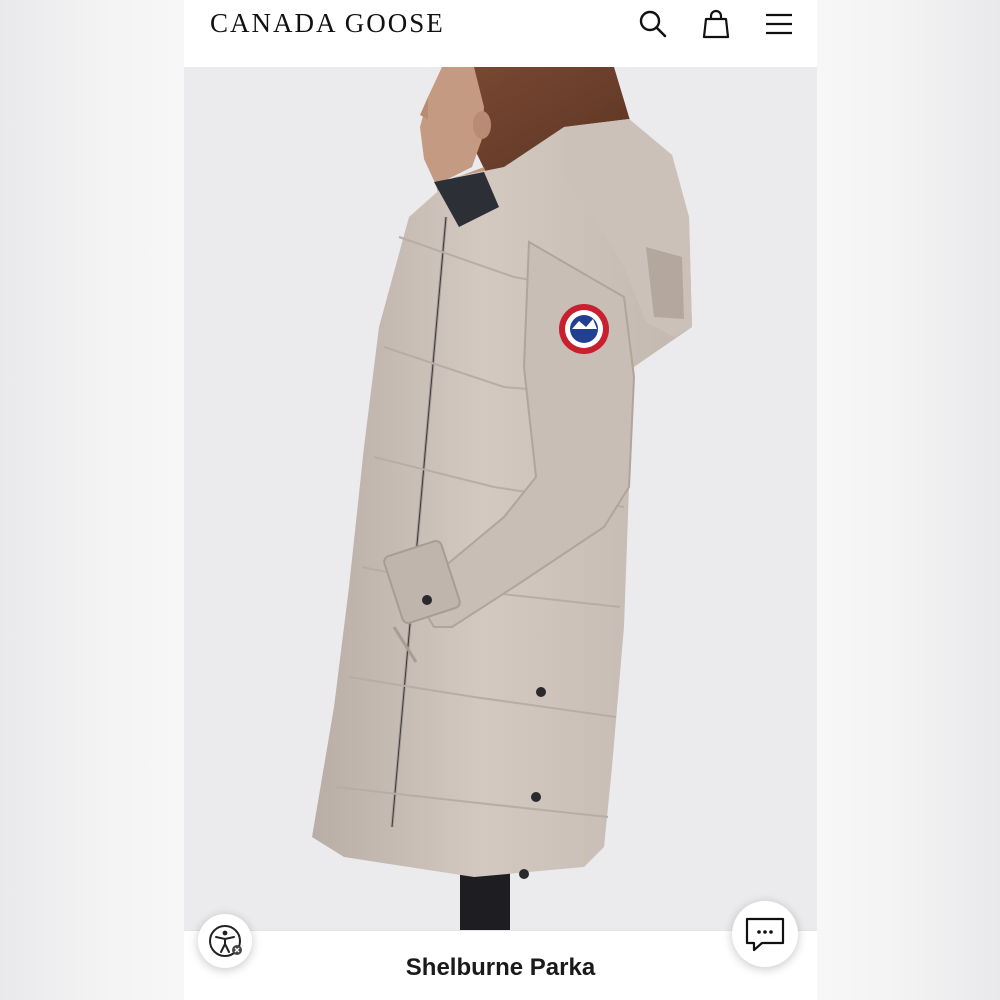  I want to click on product-name: Shelburne Parka, so click(500, 967).